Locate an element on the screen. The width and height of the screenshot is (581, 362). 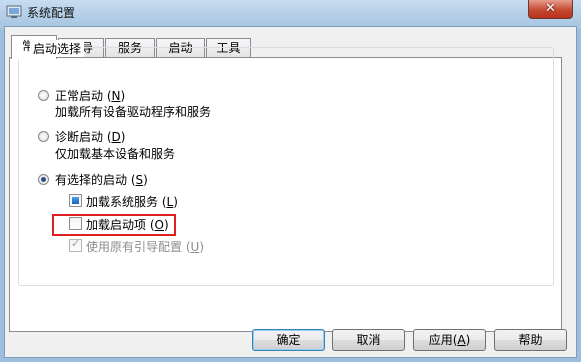
checkbox-load-system-services is located at coordinates (75, 200).